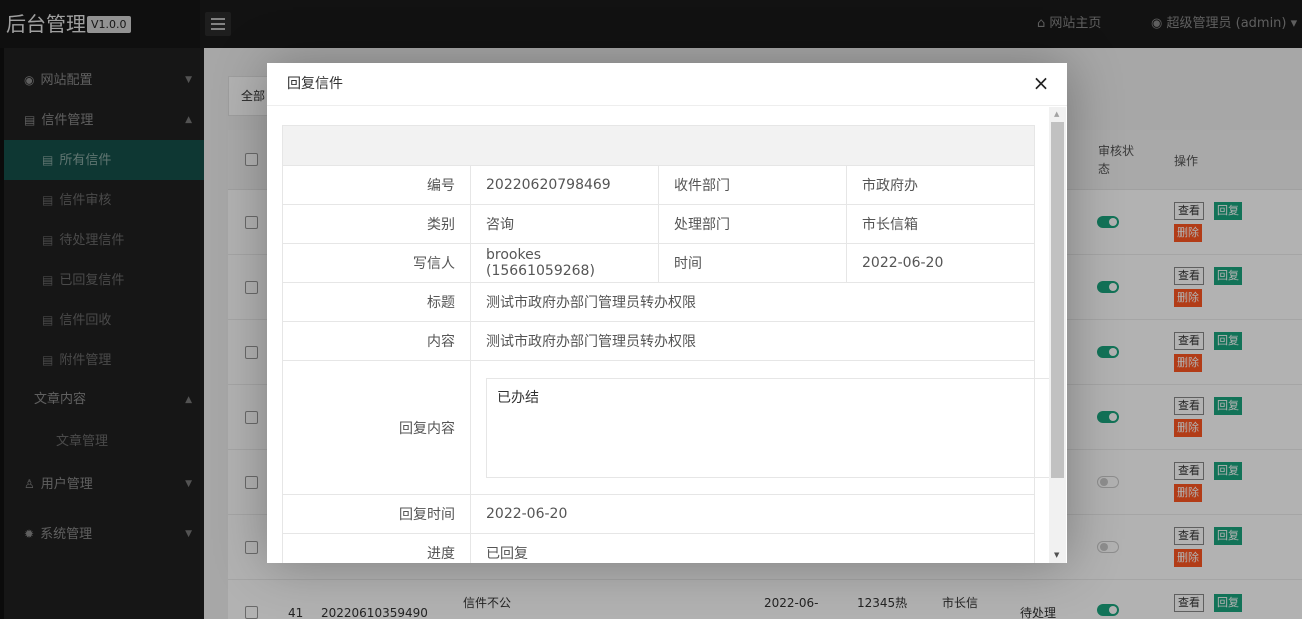 Image resolution: width=1302 pixels, height=619 pixels. What do you see at coordinates (940, 263) in the screenshot?
I see `time-value: 2022-06-20` at bounding box center [940, 263].